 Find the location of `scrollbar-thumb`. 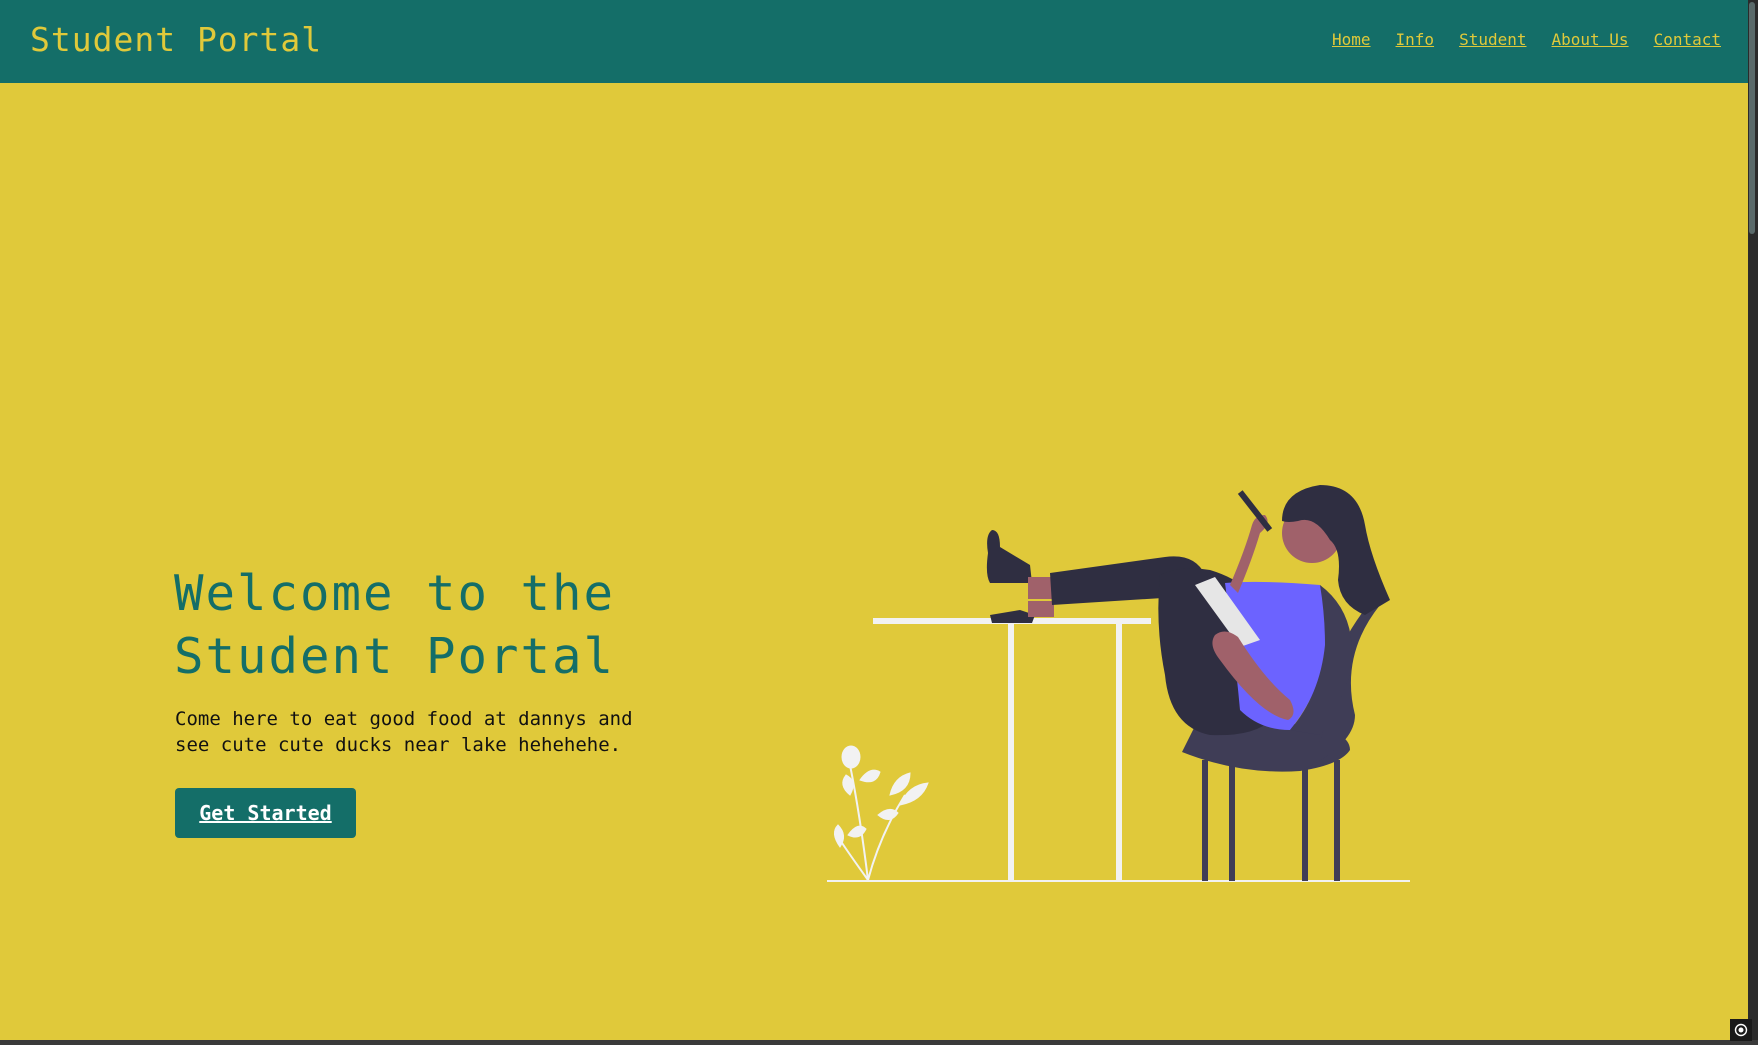

scrollbar-thumb is located at coordinates (1752, 118).